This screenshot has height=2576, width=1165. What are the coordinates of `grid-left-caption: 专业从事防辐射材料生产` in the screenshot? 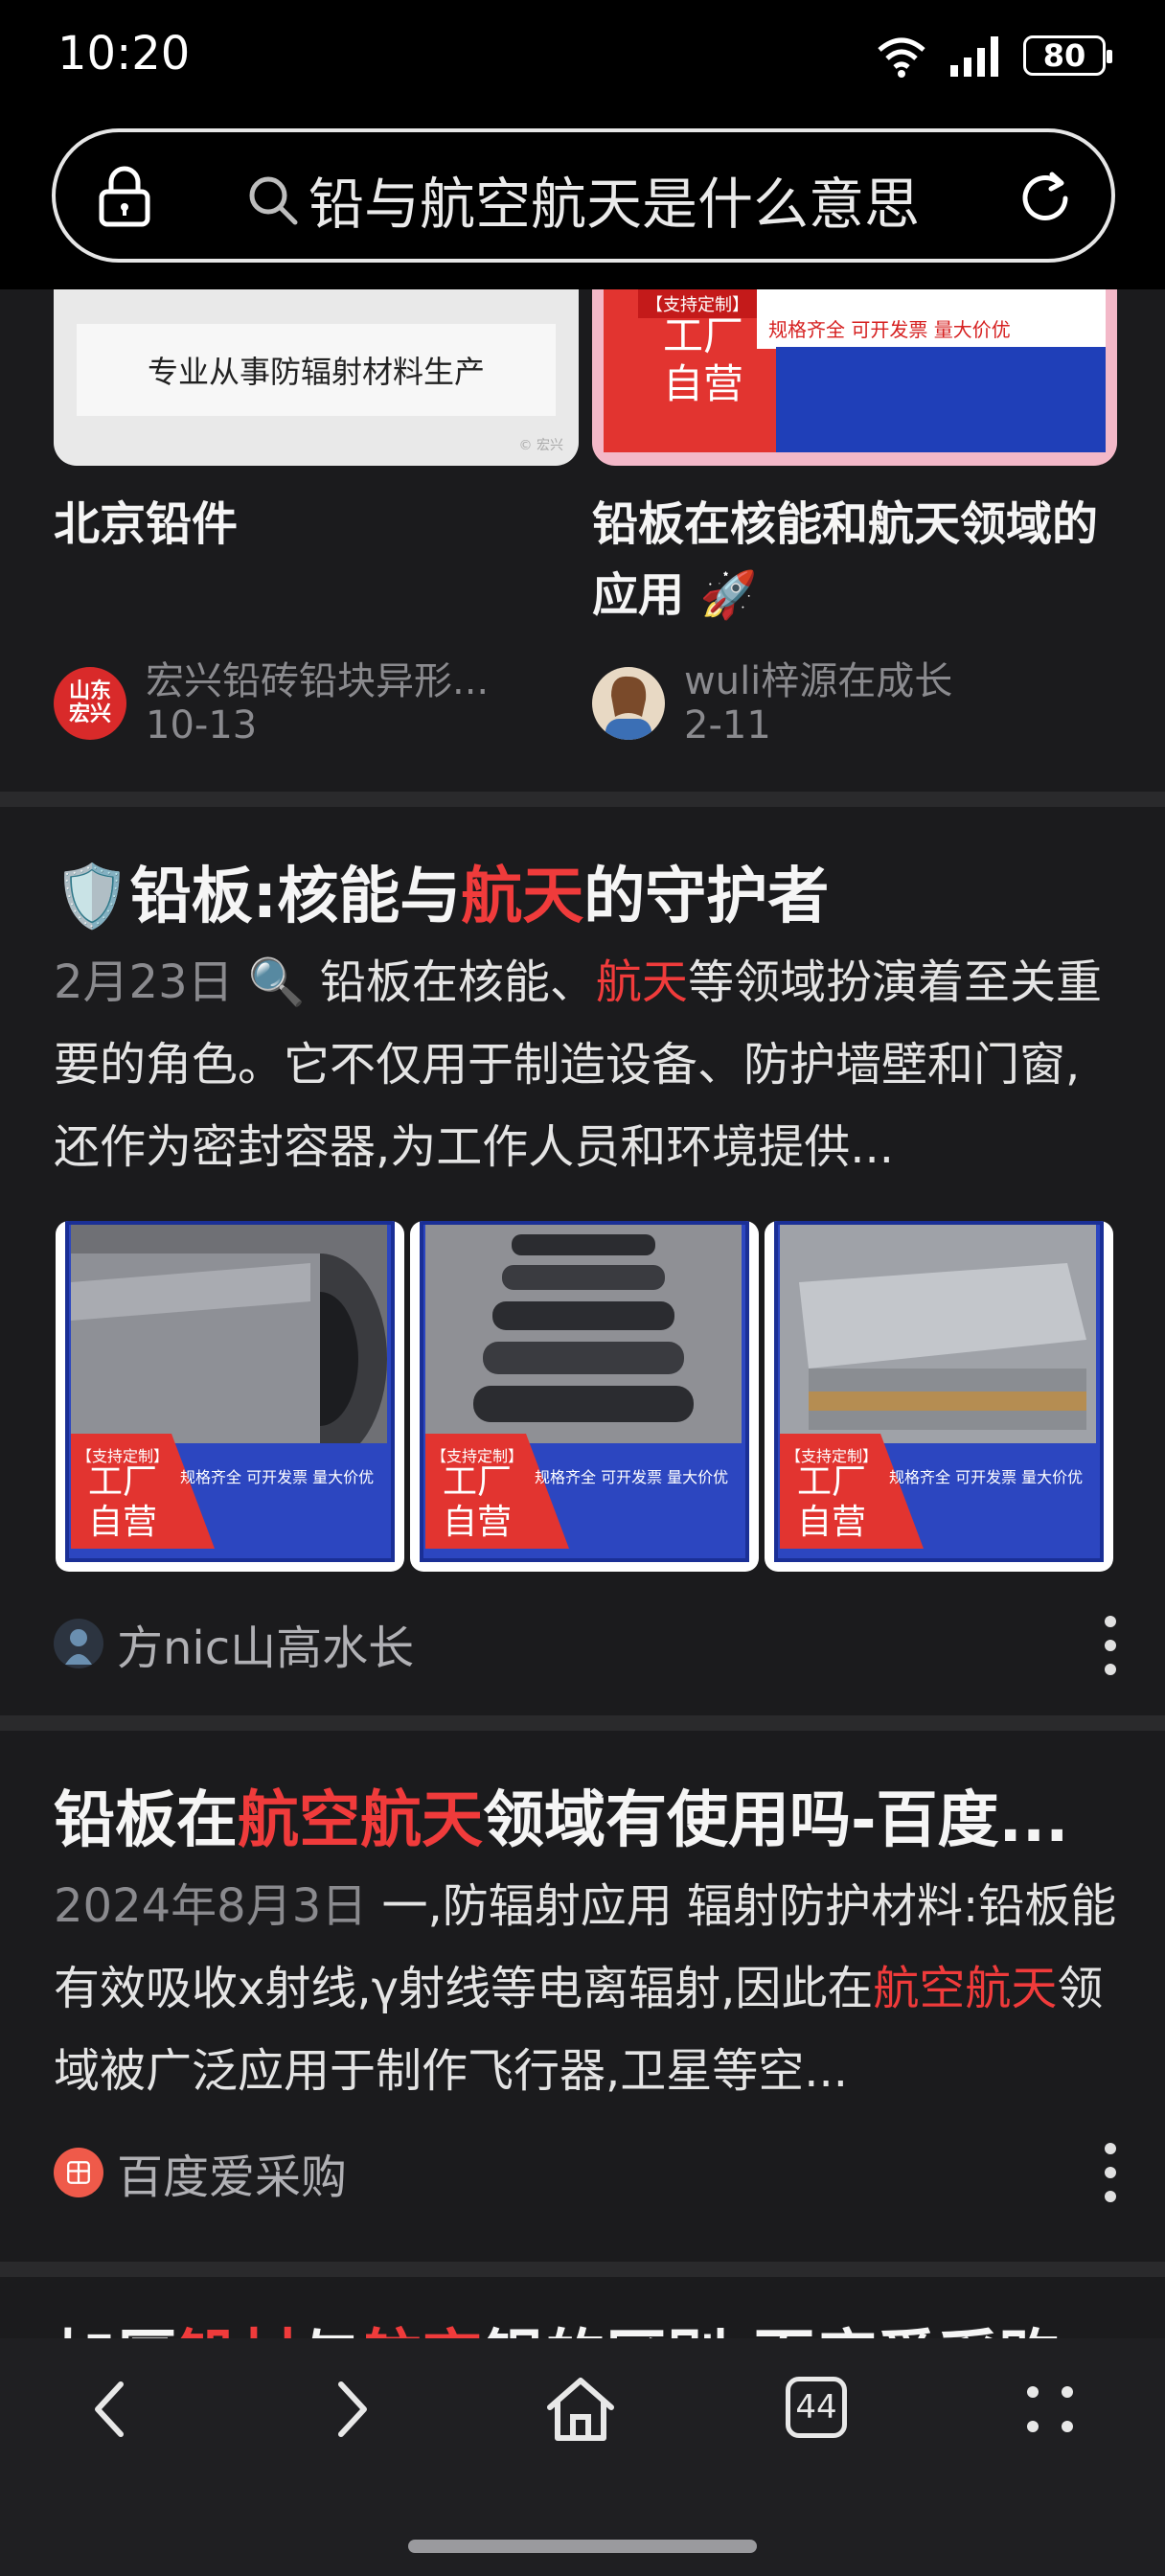 It's located at (317, 370).